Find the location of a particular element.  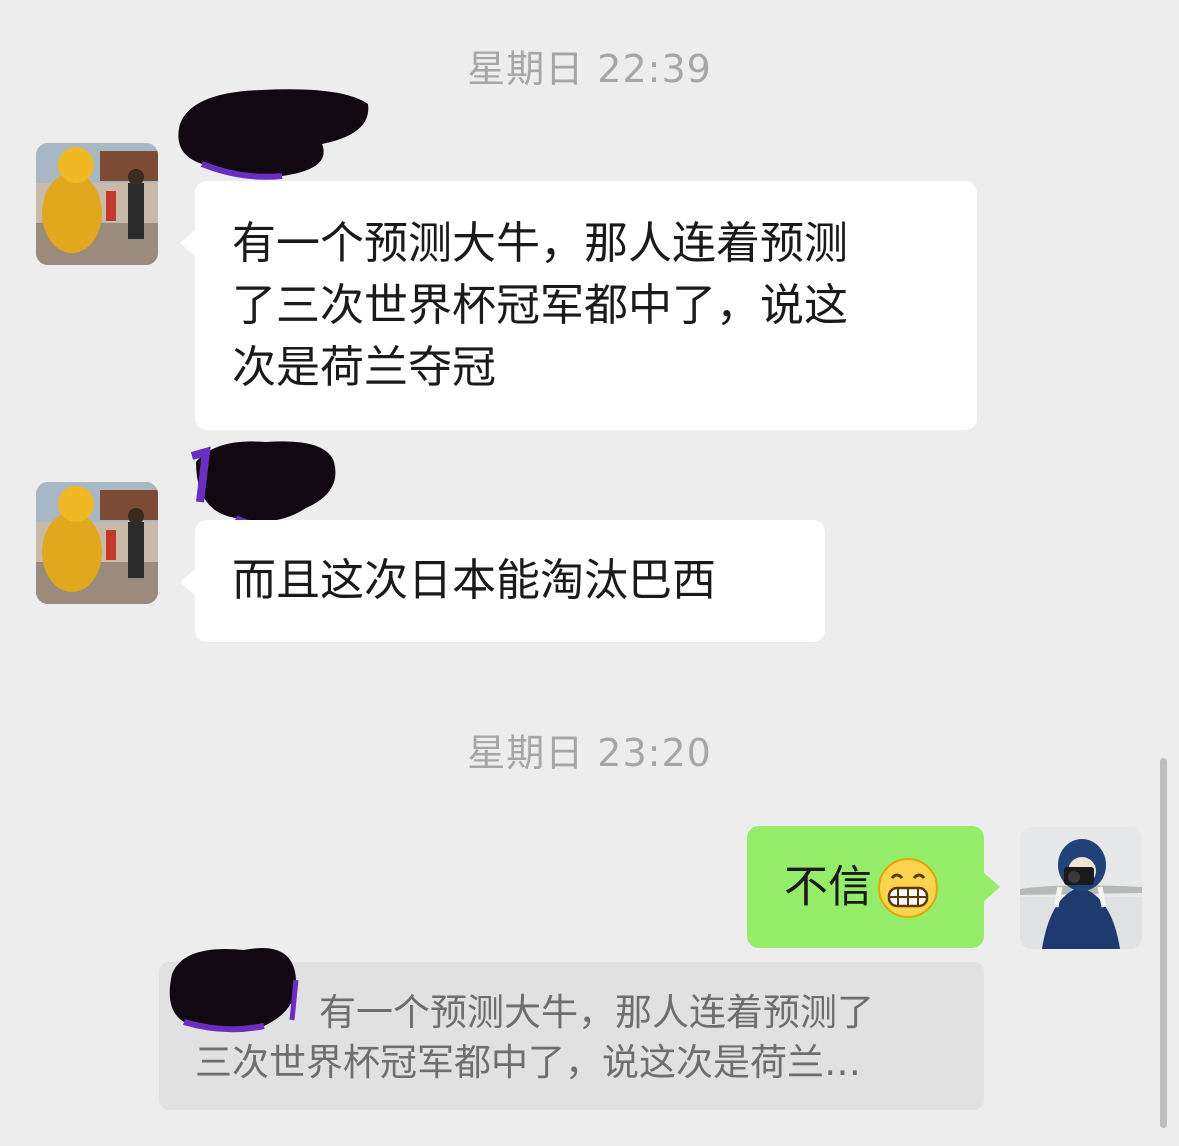

grinning-face-icon is located at coordinates (908, 889).